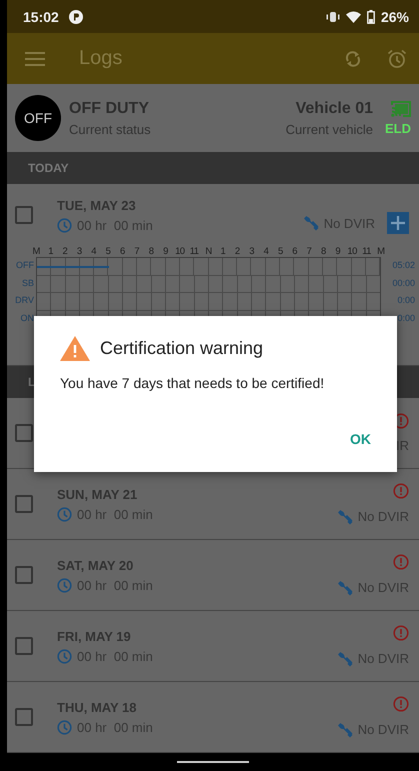 Image resolution: width=419 pixels, height=771 pixels. I want to click on plus-icon, so click(398, 223).